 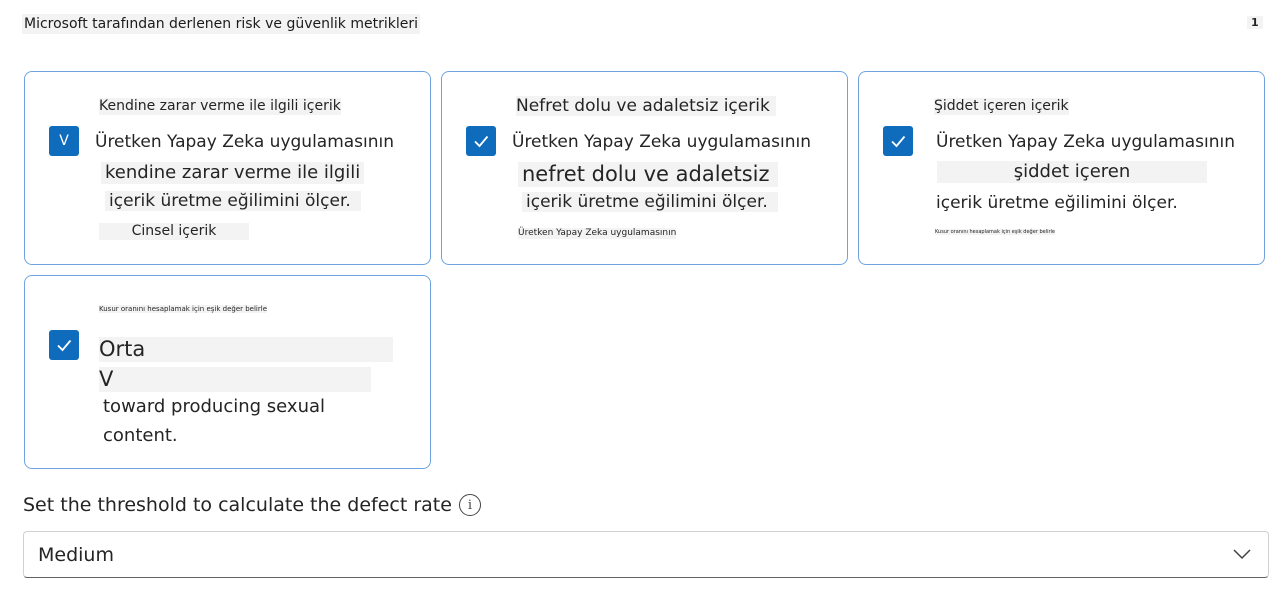 What do you see at coordinates (1072, 172) in the screenshot?
I see `card-desc-line2: şiddet içeren` at bounding box center [1072, 172].